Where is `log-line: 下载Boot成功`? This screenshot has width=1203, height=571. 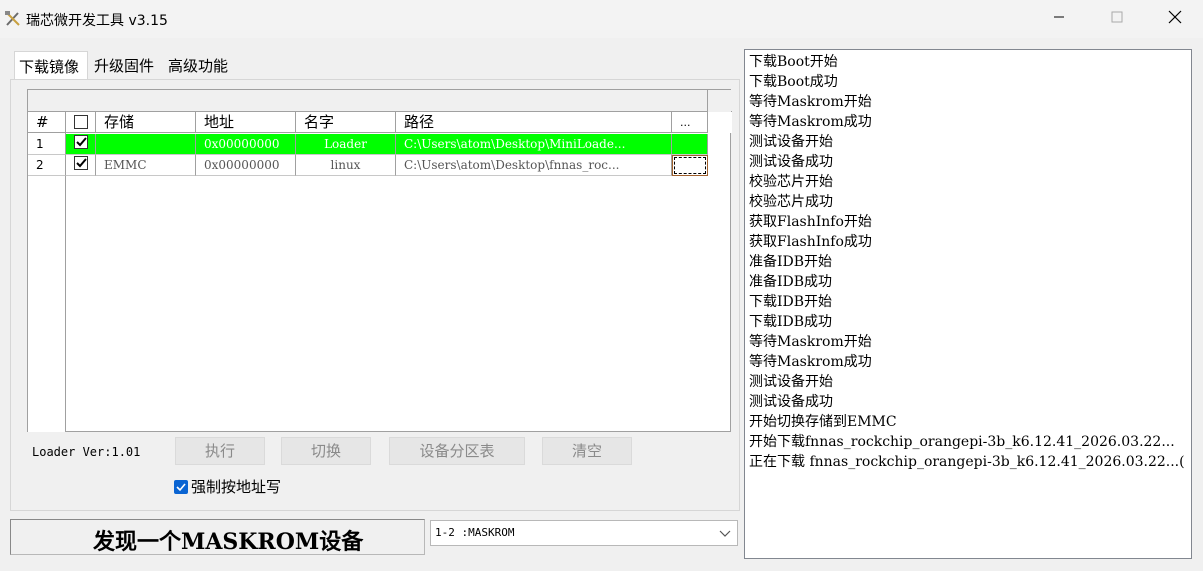 log-line: 下载Boot成功 is located at coordinates (793, 82).